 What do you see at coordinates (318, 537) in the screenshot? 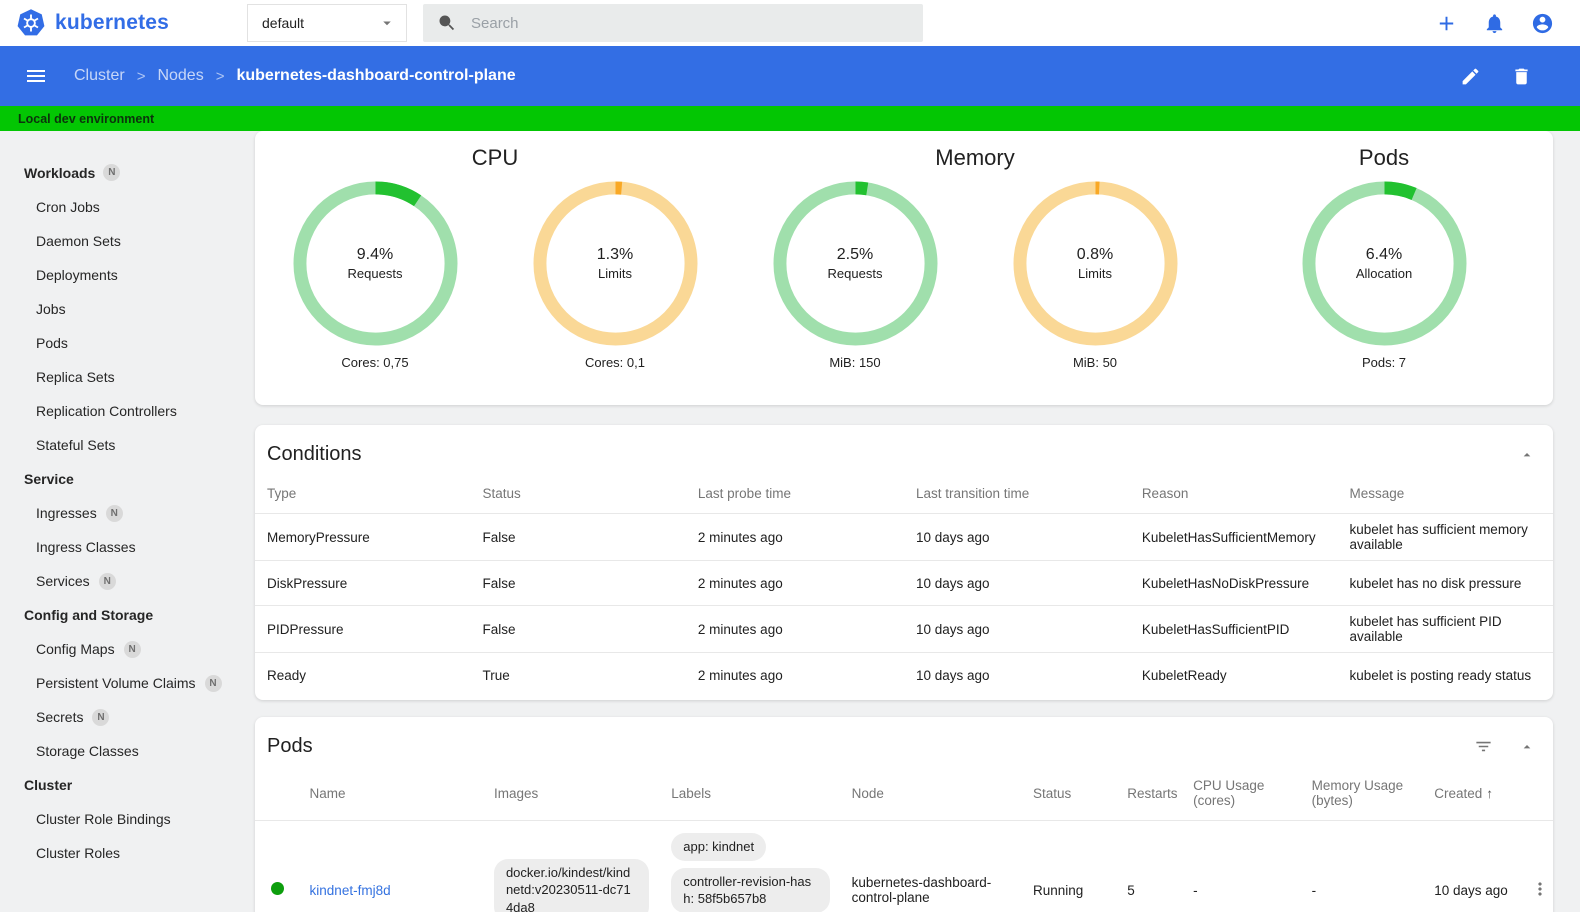
I see `table-cell: MemoryPressure` at bounding box center [318, 537].